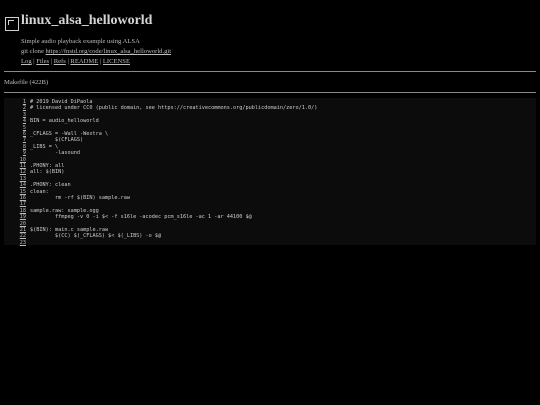  What do you see at coordinates (33, 51) in the screenshot?
I see `clone-prefix: git clone` at bounding box center [33, 51].